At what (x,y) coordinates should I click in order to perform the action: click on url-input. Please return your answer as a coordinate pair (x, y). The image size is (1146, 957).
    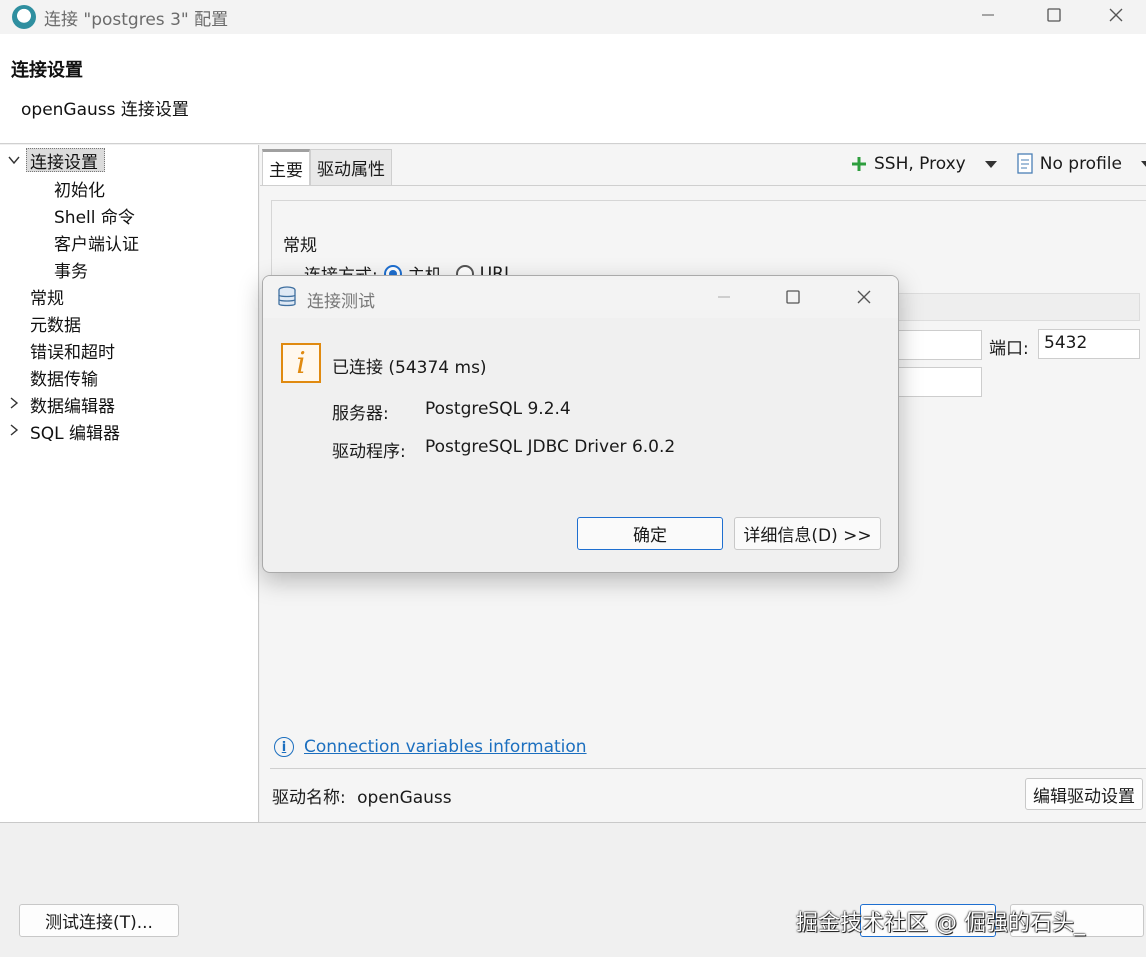
    Looking at the image, I should click on (1010, 307).